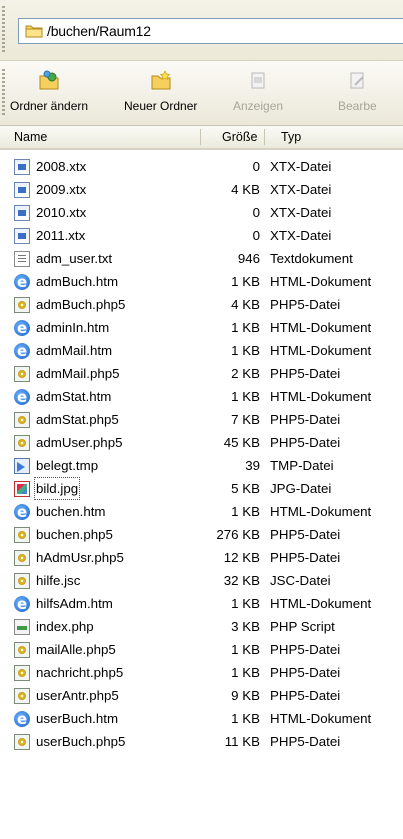 The width and height of the screenshot is (403, 839). Describe the element at coordinates (61, 235) in the screenshot. I see `file-name: 2011.xtx` at that location.